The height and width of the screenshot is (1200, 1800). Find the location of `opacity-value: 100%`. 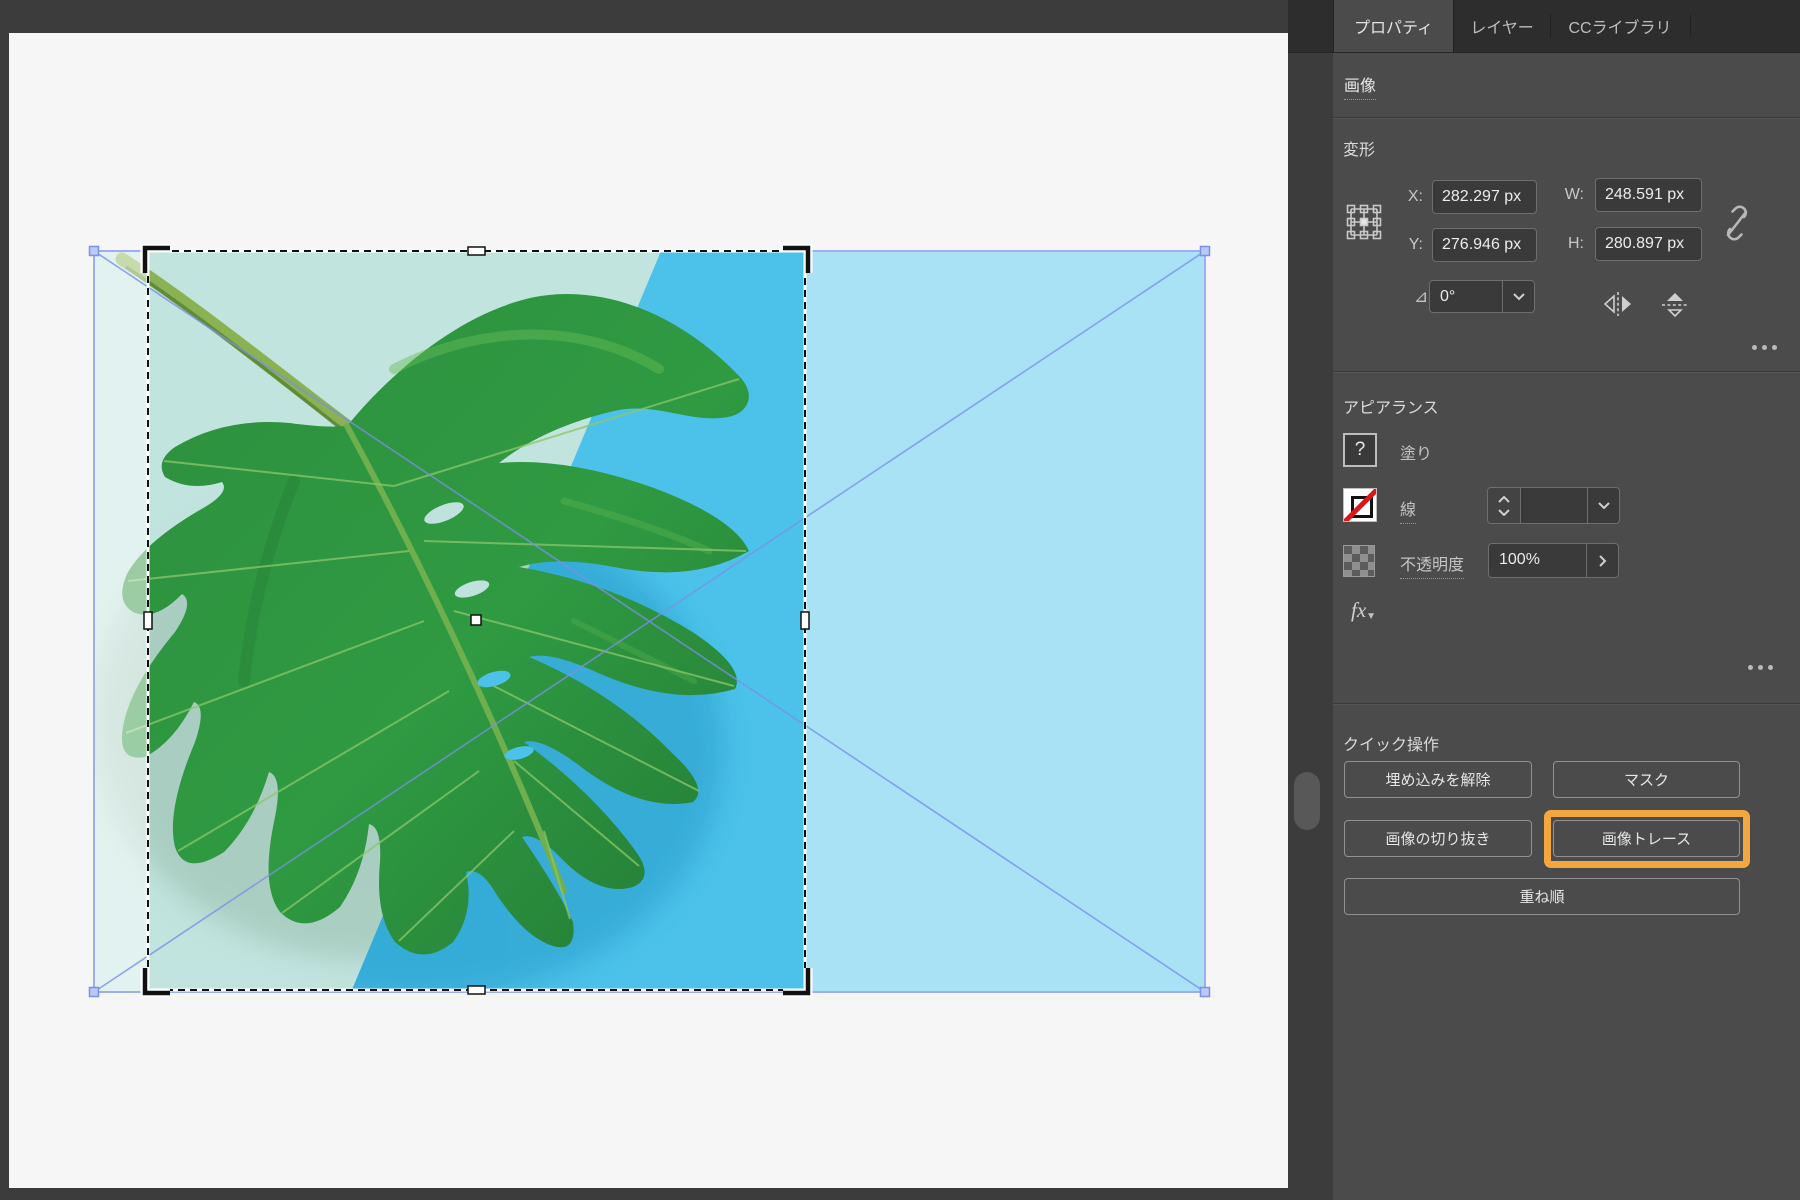

opacity-value: 100% is located at coordinates (1519, 559).